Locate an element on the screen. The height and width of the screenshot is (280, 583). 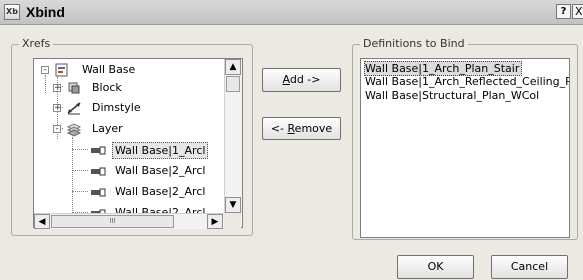
scroll-left-button: ◀ is located at coordinates (42, 221).